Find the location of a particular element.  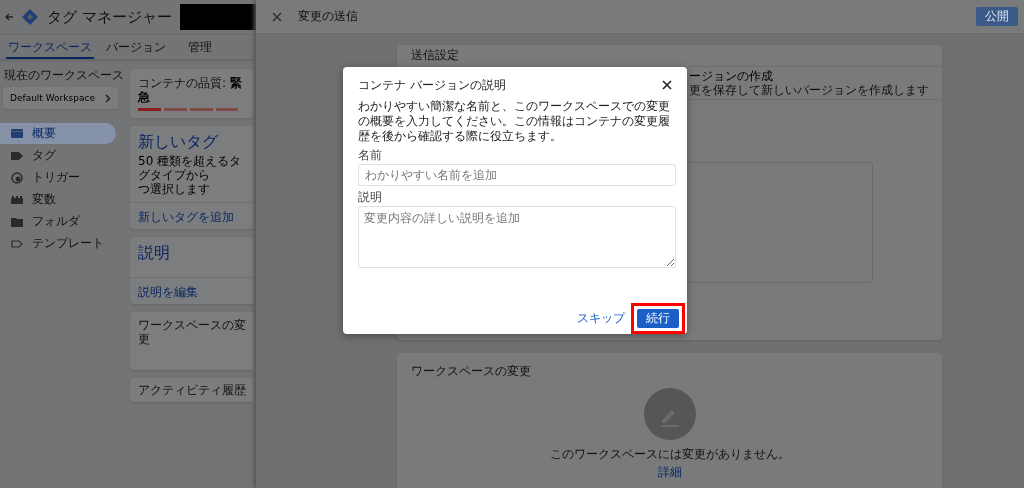

pencil-icon is located at coordinates (669, 414).